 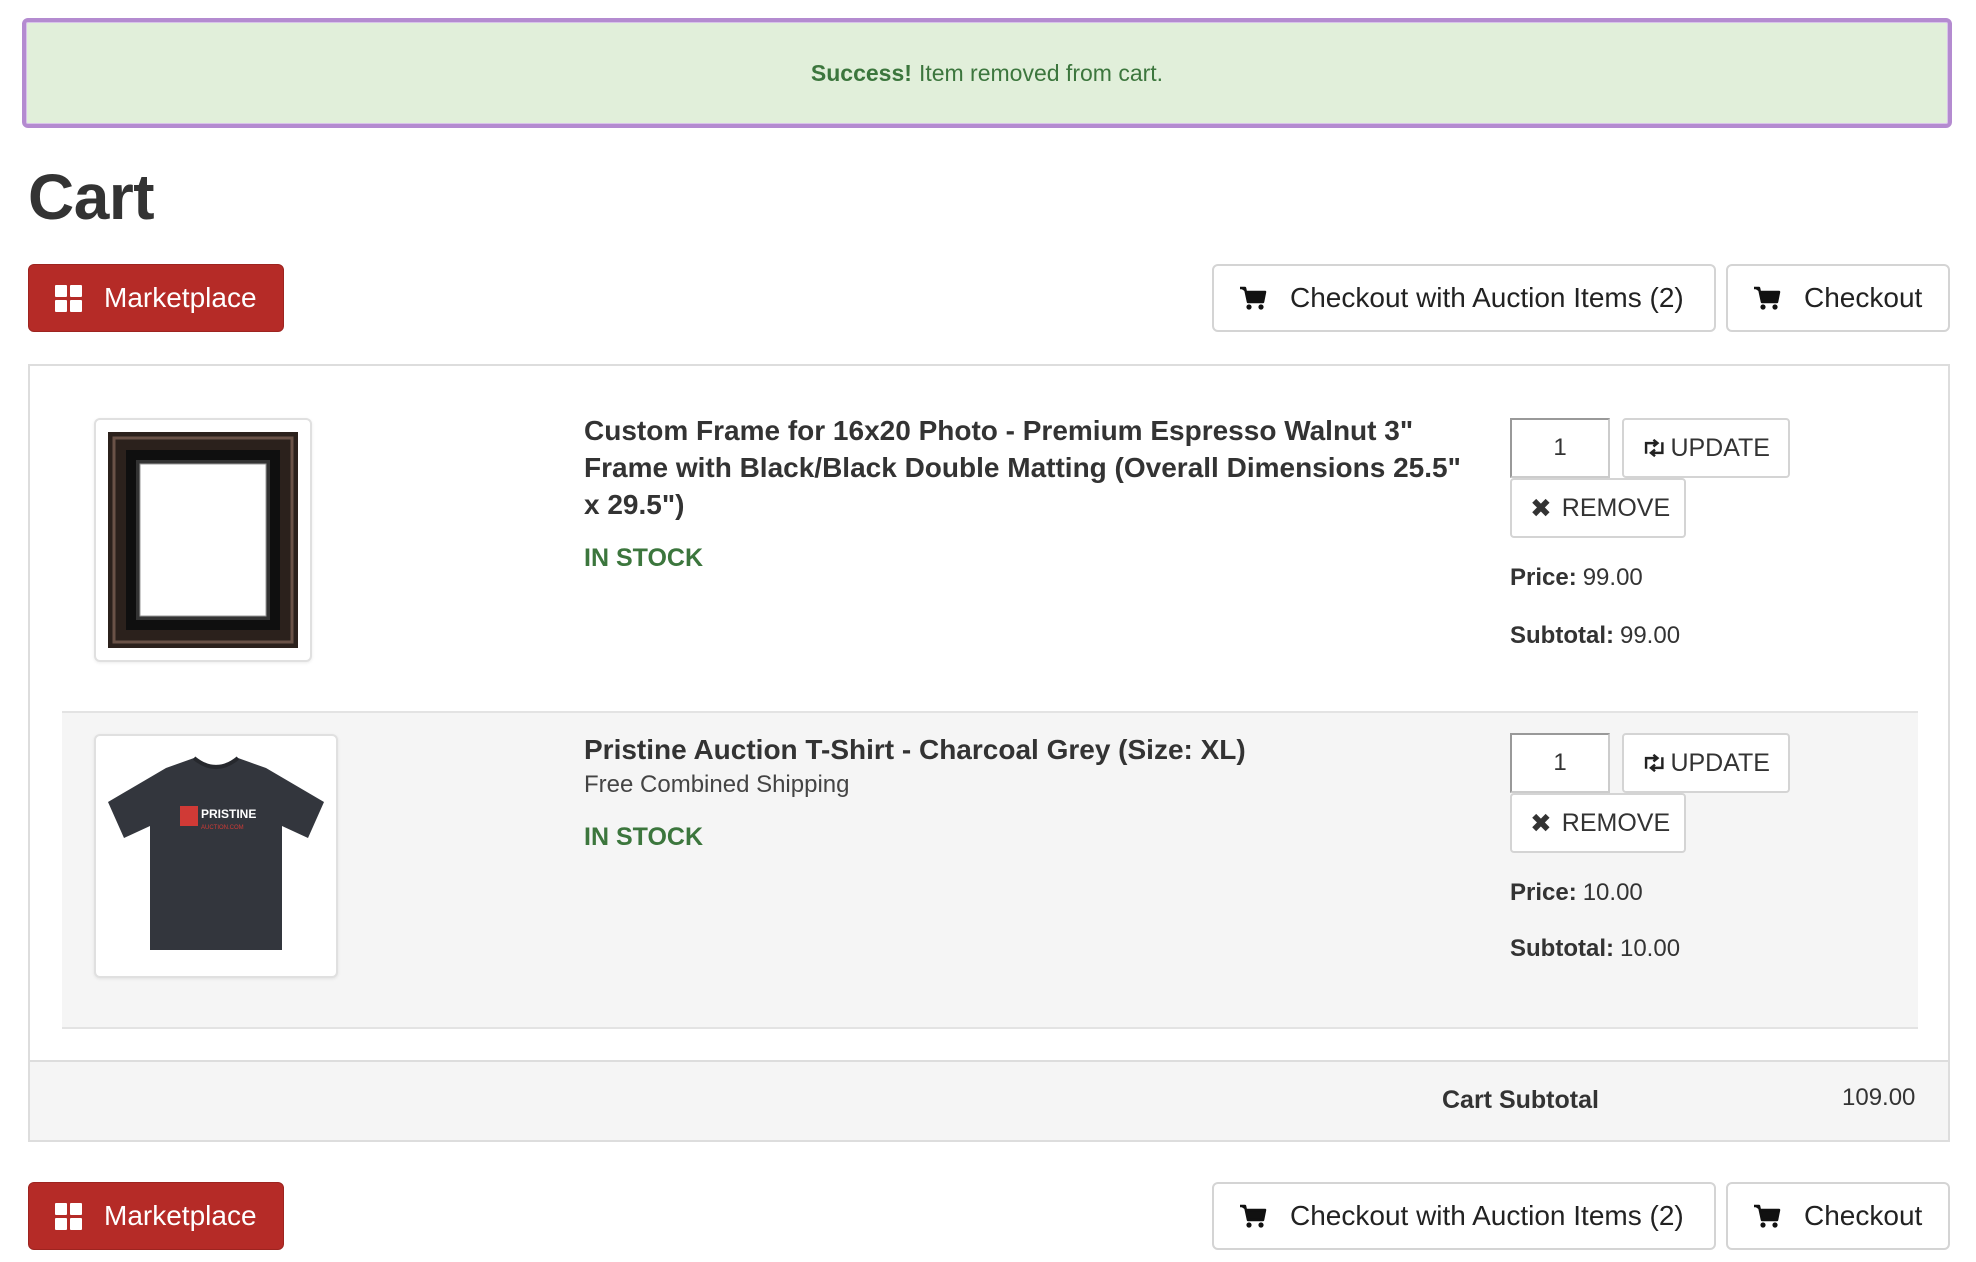 I want to click on page-title: Cart, so click(x=91, y=197).